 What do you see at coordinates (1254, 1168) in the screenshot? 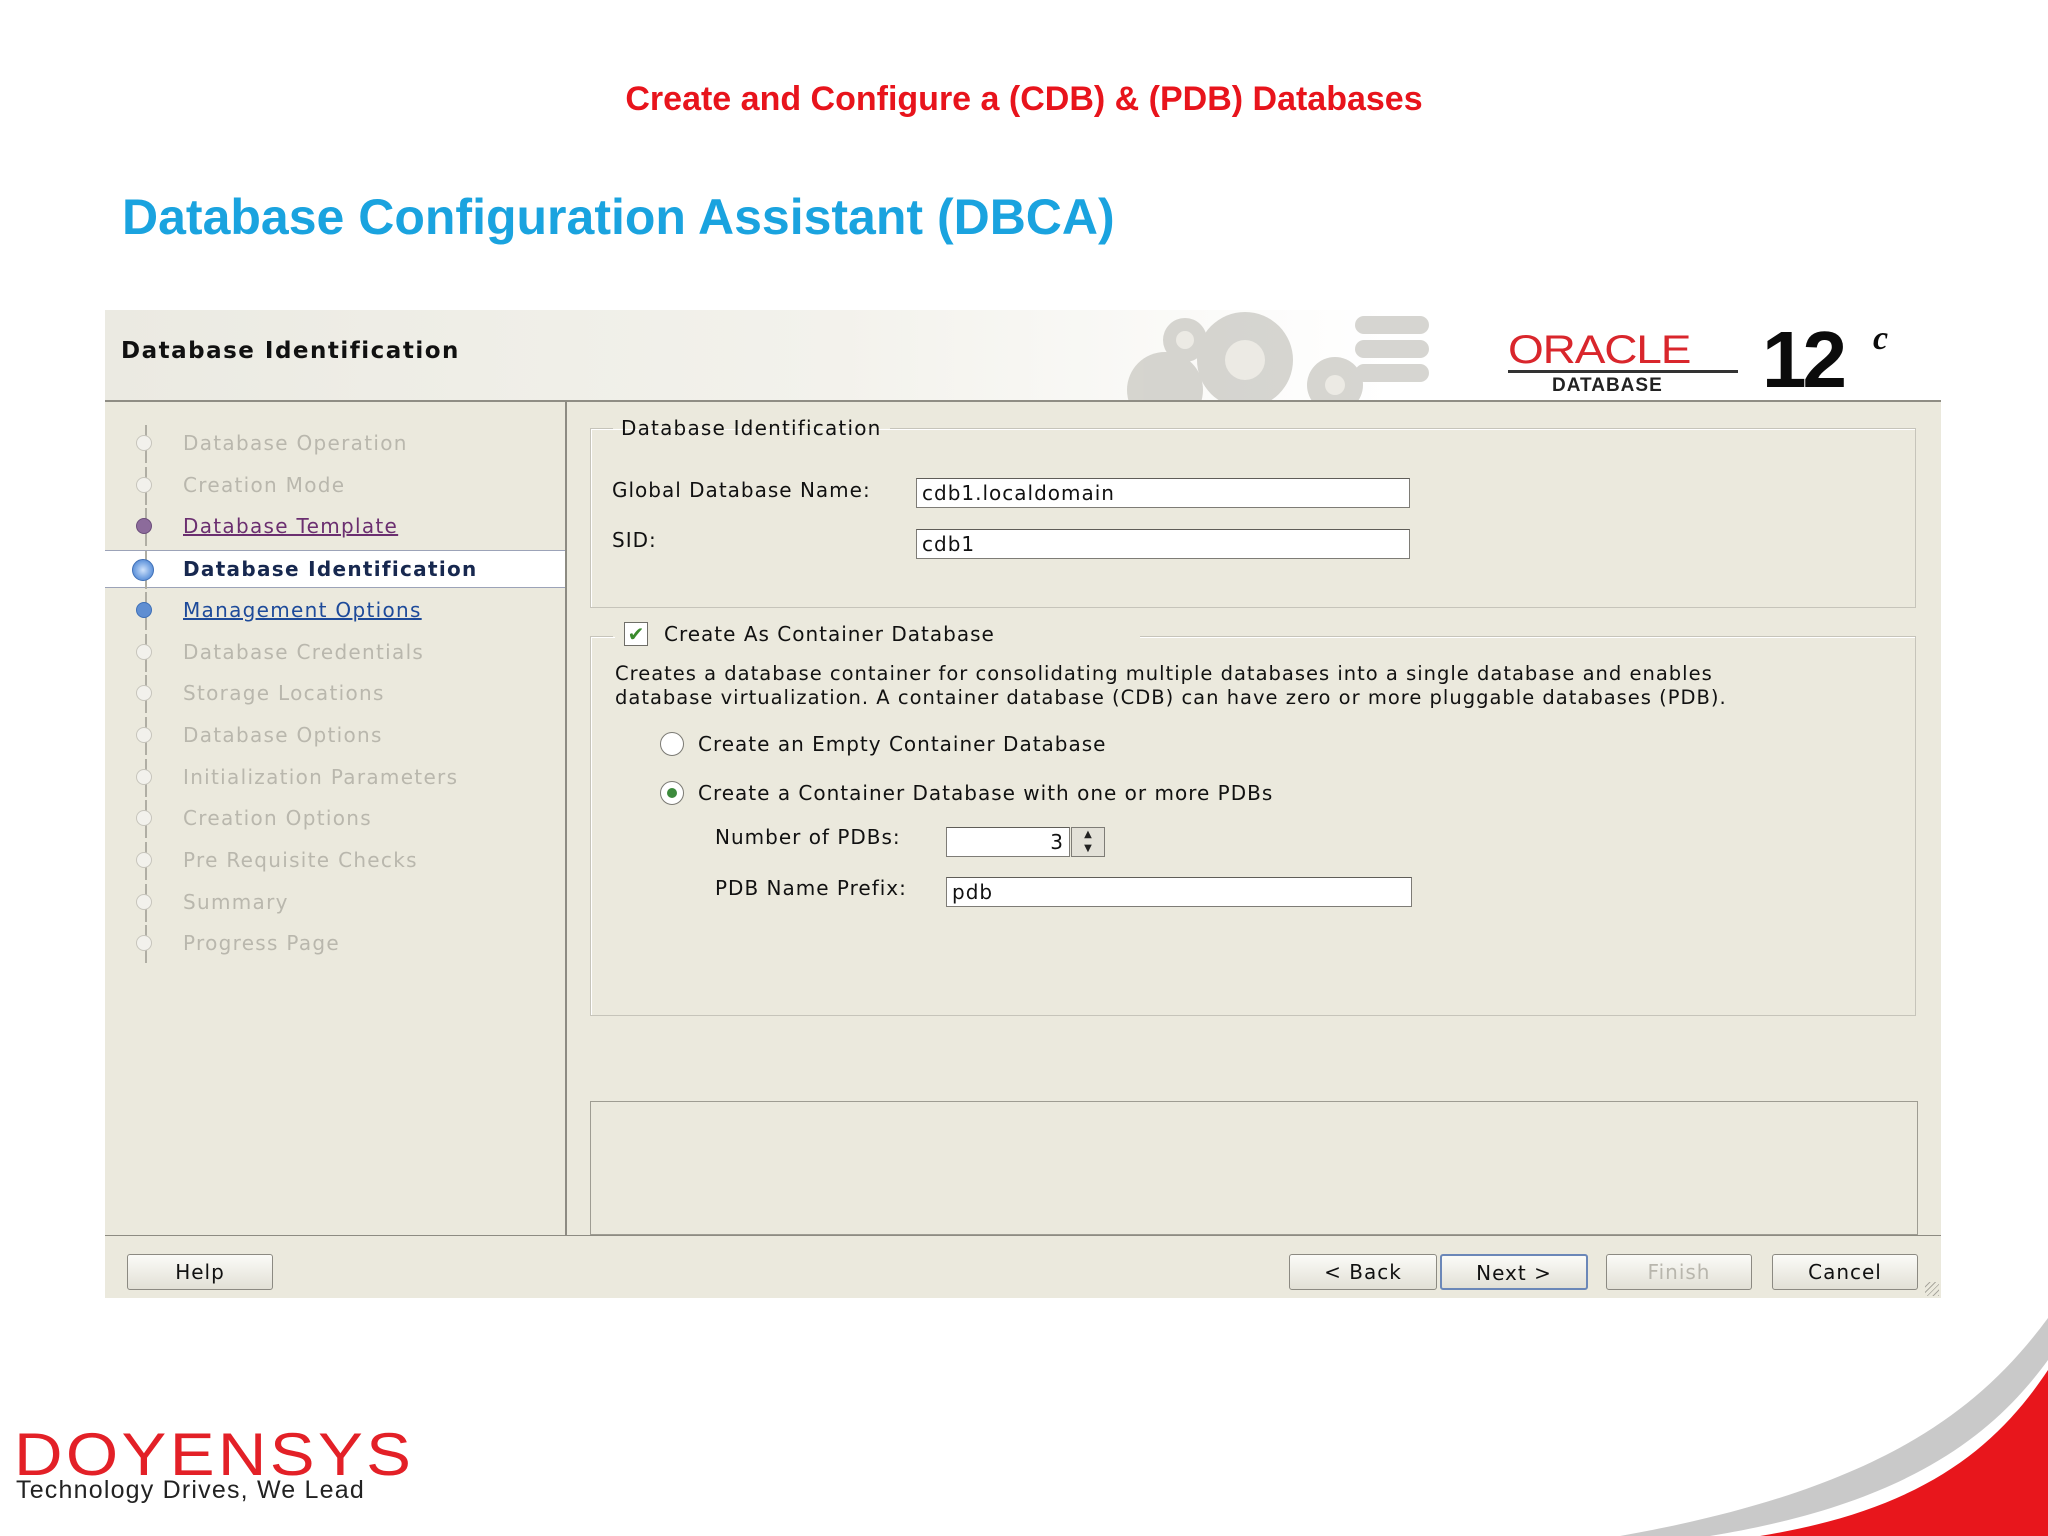
I see `messages-pane` at bounding box center [1254, 1168].